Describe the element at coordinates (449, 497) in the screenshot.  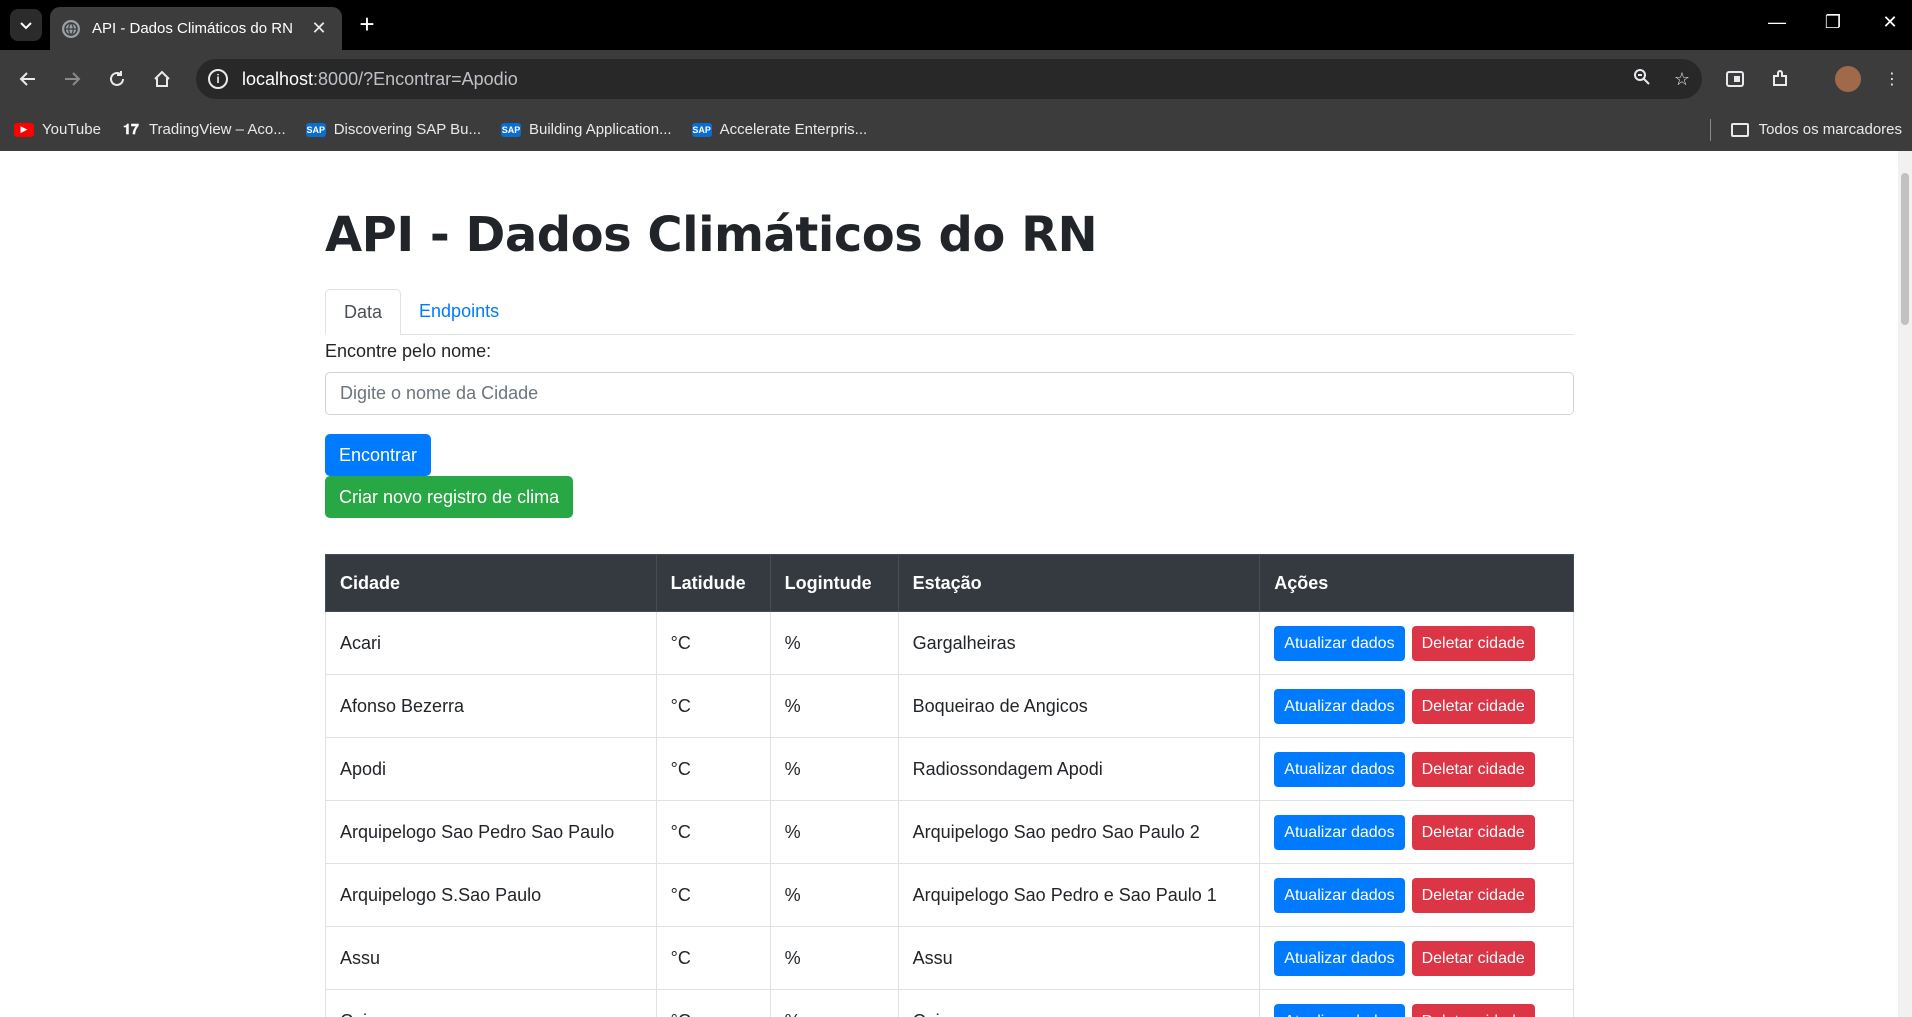
I see `create-record-button: Criar novo registro de clima` at that location.